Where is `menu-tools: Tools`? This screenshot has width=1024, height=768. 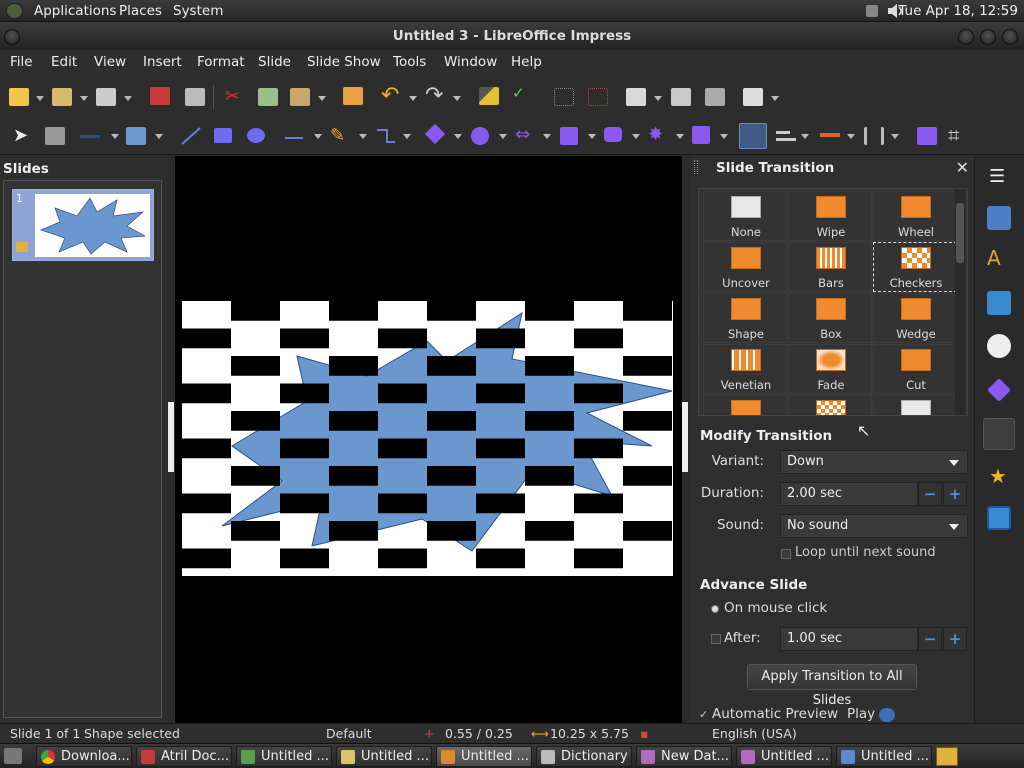 menu-tools: Tools is located at coordinates (409, 62).